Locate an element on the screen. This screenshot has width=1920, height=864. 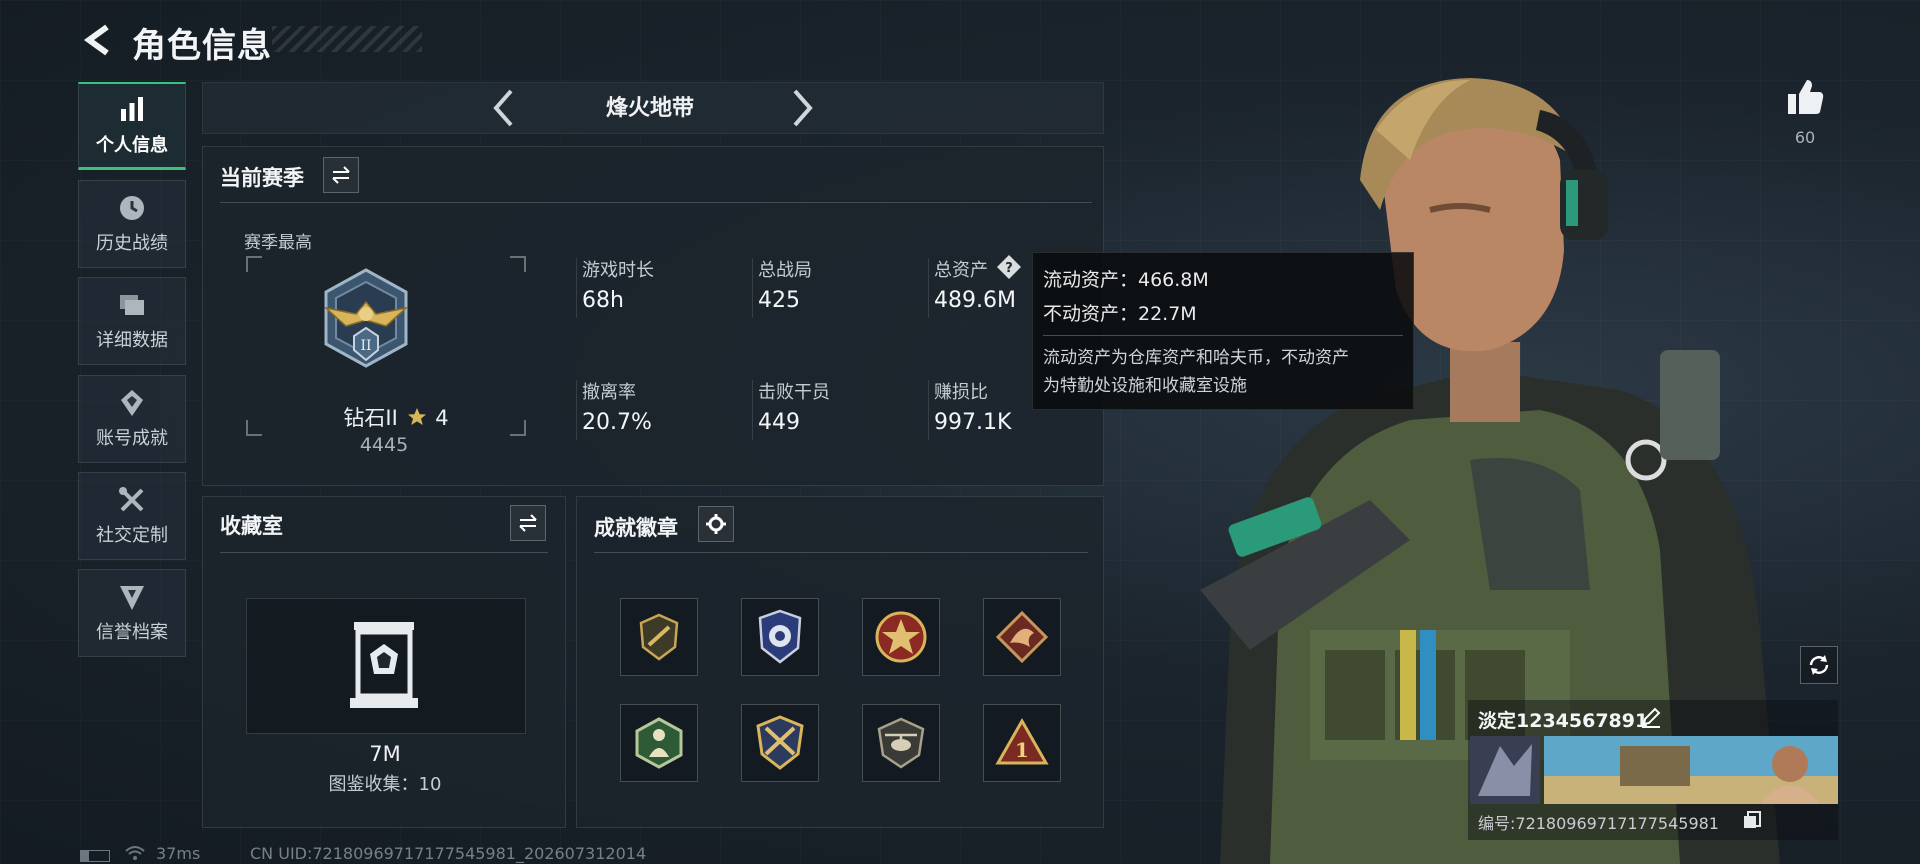
badge-helicopter is located at coordinates (901, 743).